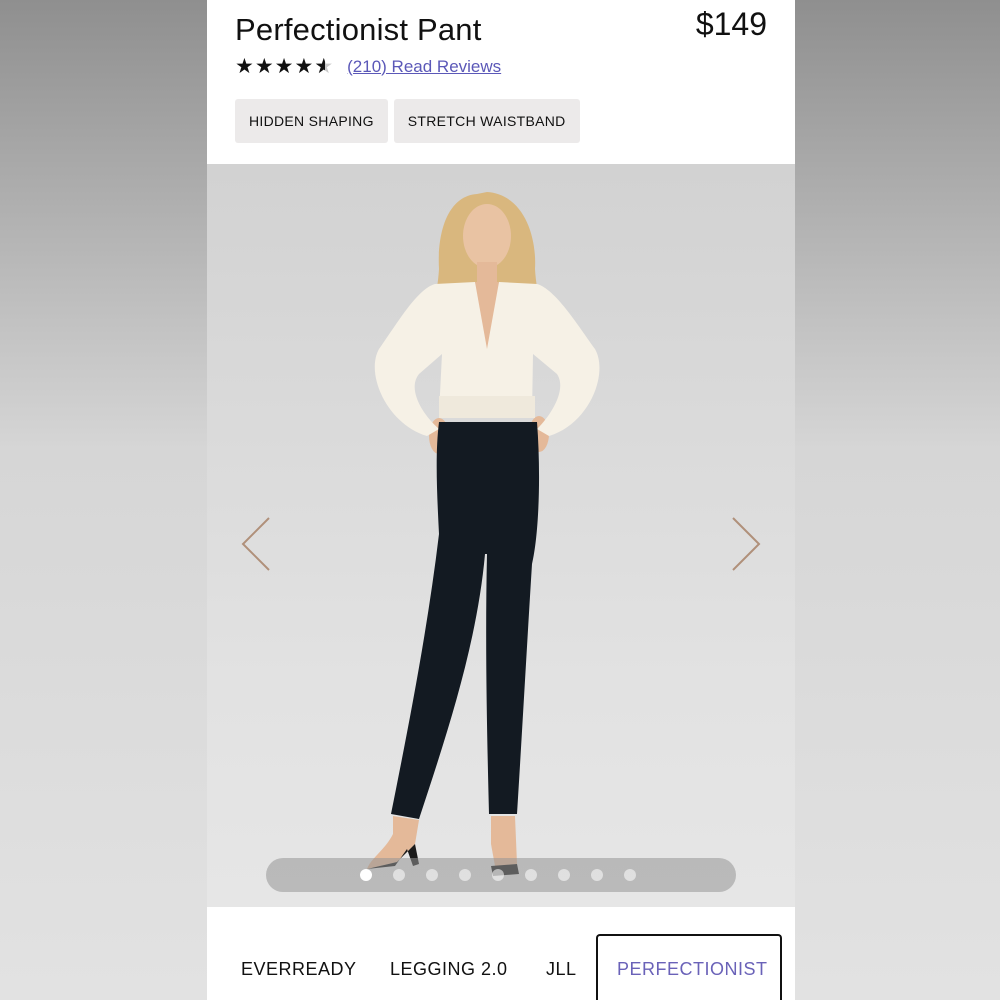  Describe the element at coordinates (692, 969) in the screenshot. I see `tab-perfectionist: PERFECTIONIST` at that location.